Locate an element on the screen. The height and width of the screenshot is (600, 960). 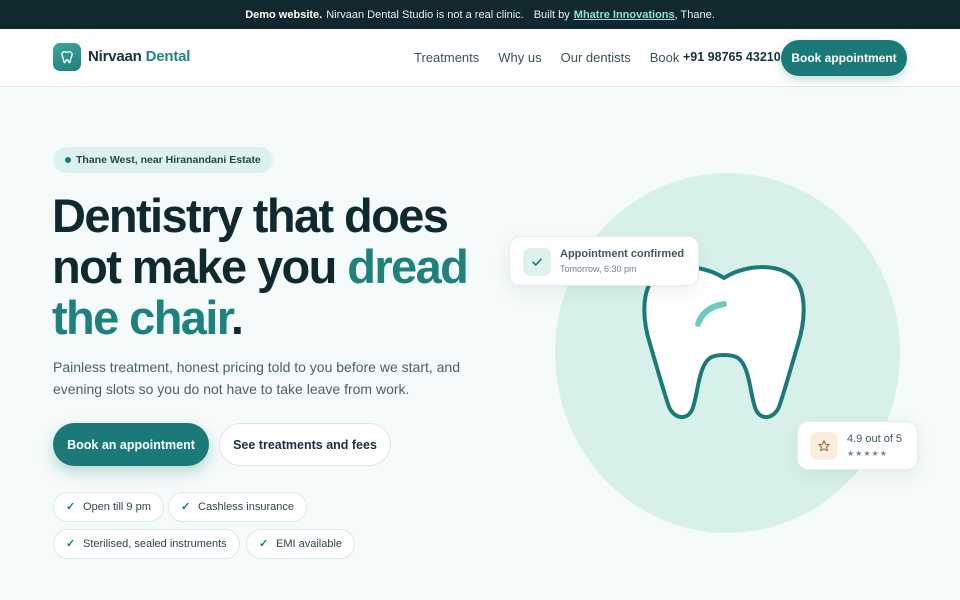
feature-chip: ✓ Open till 9 pm is located at coordinates (108, 507).